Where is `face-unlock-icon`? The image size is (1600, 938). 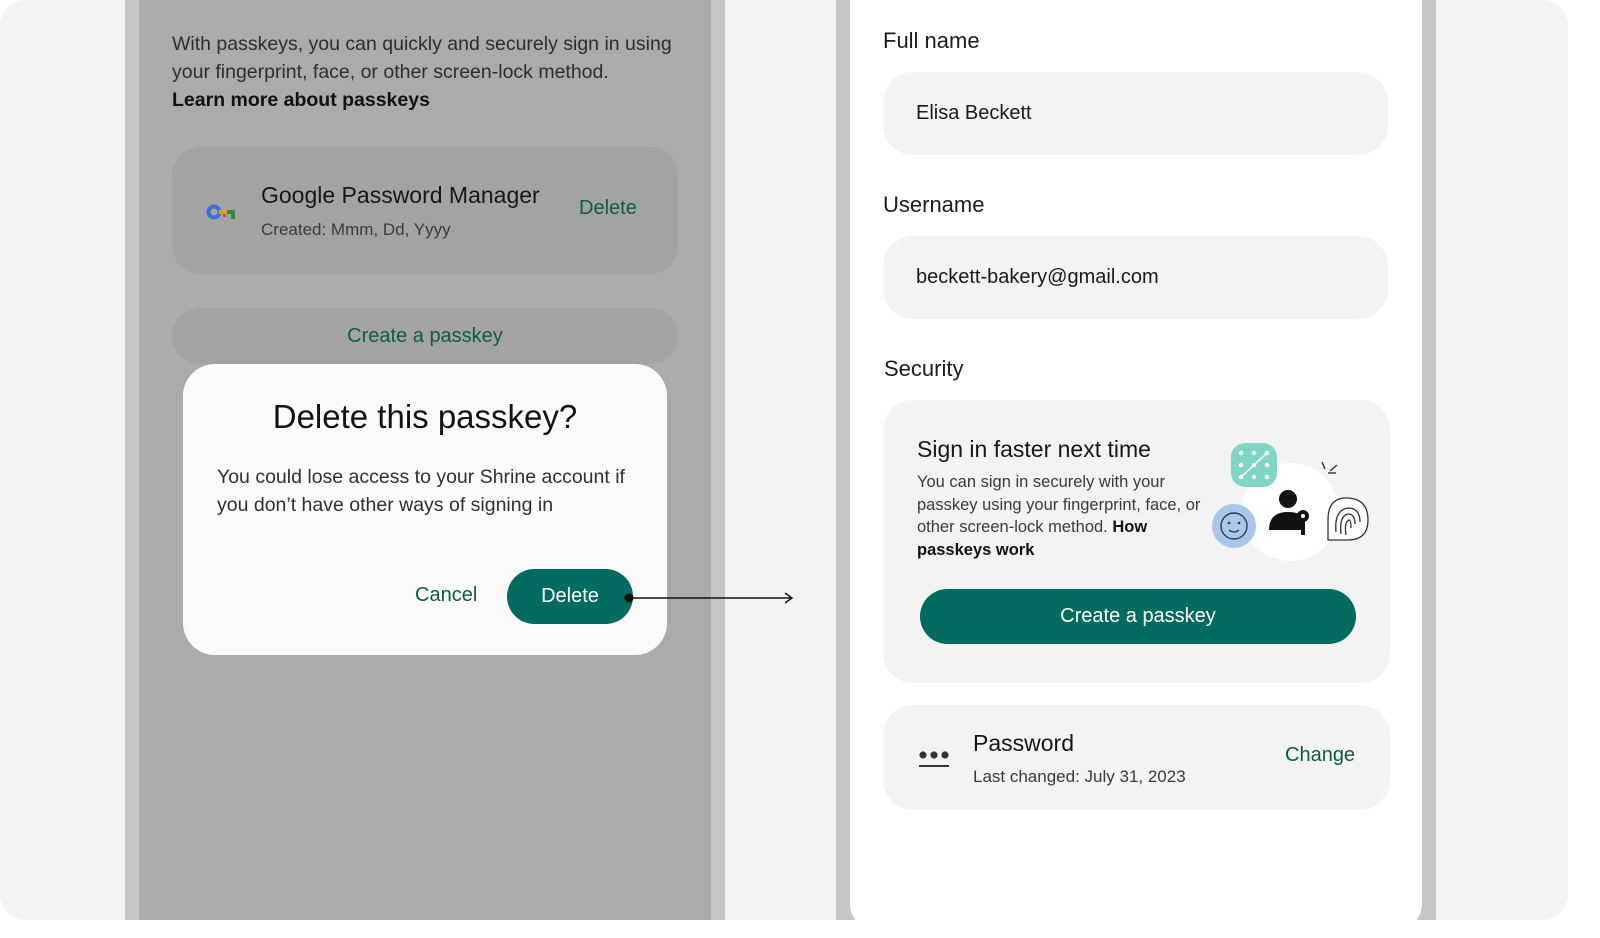
face-unlock-icon is located at coordinates (1234, 526).